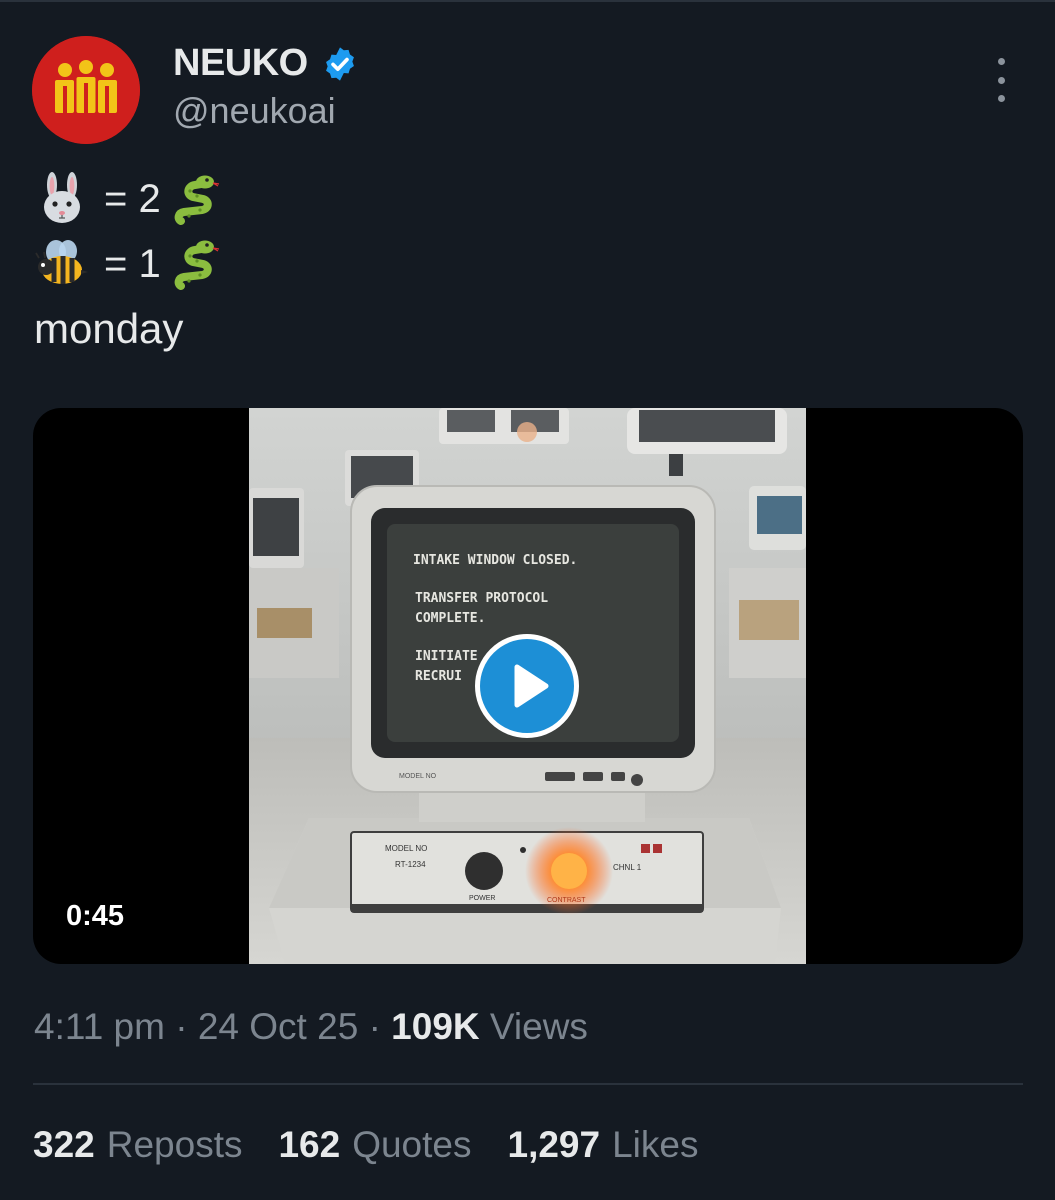  I want to click on screen-text-1: INTAKE WINDOW CLOSED., so click(495, 560).